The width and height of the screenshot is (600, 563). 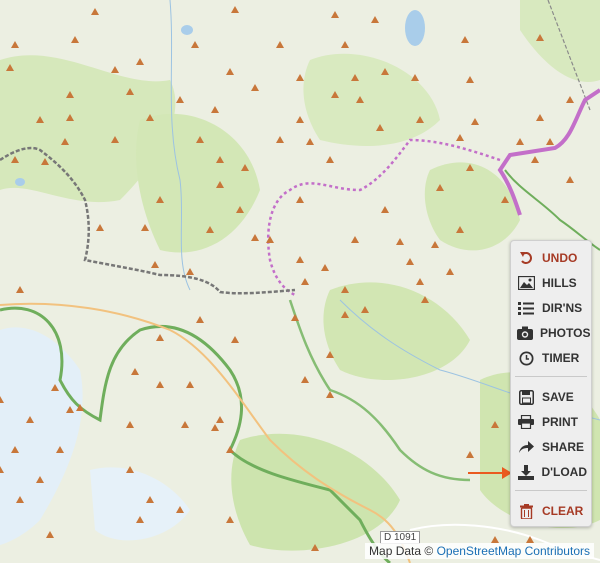 What do you see at coordinates (559, 283) in the screenshot?
I see `hills-label: HILLS` at bounding box center [559, 283].